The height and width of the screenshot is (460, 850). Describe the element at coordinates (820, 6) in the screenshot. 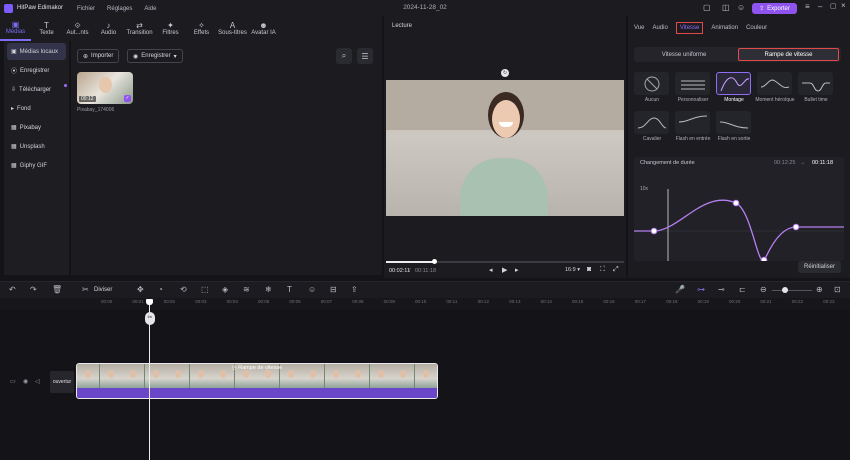

I see `minimize-icon: –` at that location.